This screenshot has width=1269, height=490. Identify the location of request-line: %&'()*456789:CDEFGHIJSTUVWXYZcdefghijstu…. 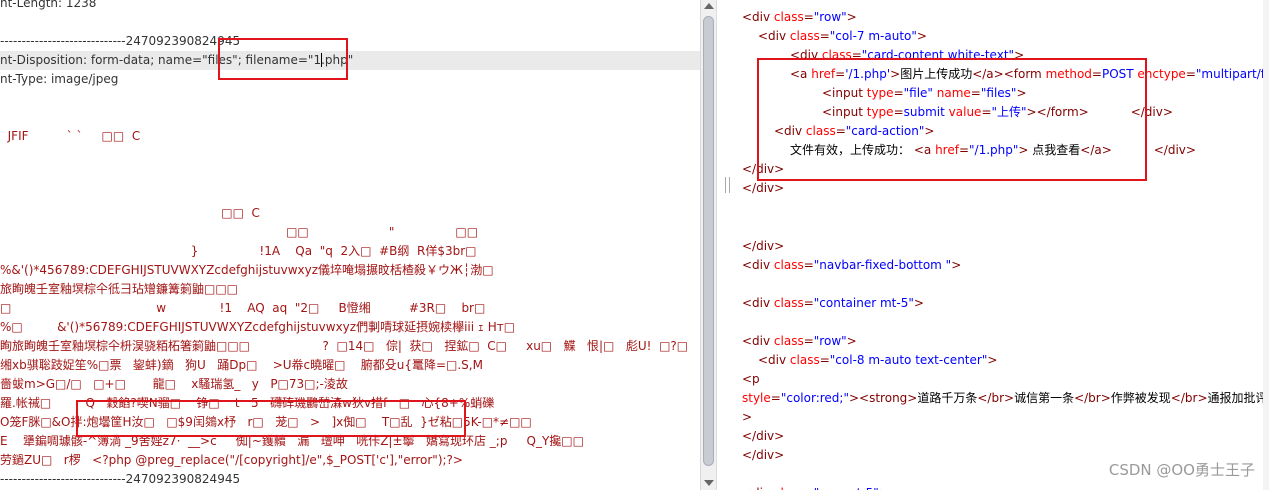
(247, 270).